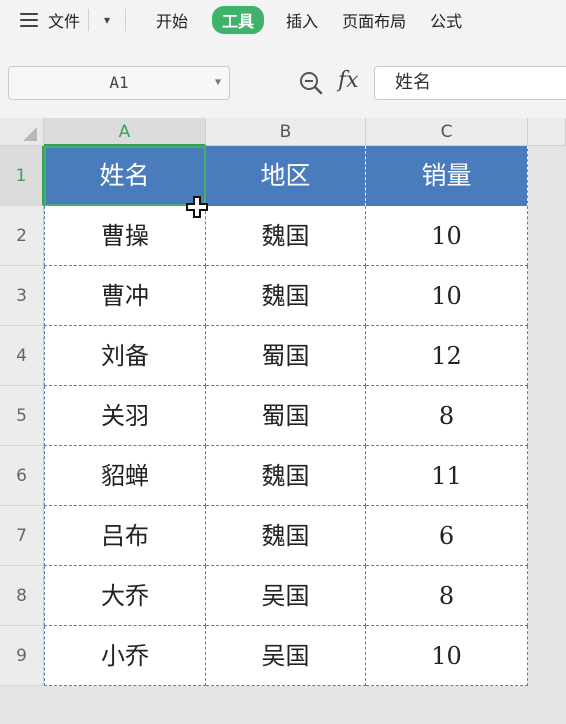 The image size is (566, 724). Describe the element at coordinates (125, 132) in the screenshot. I see `column-header-a: A` at that location.